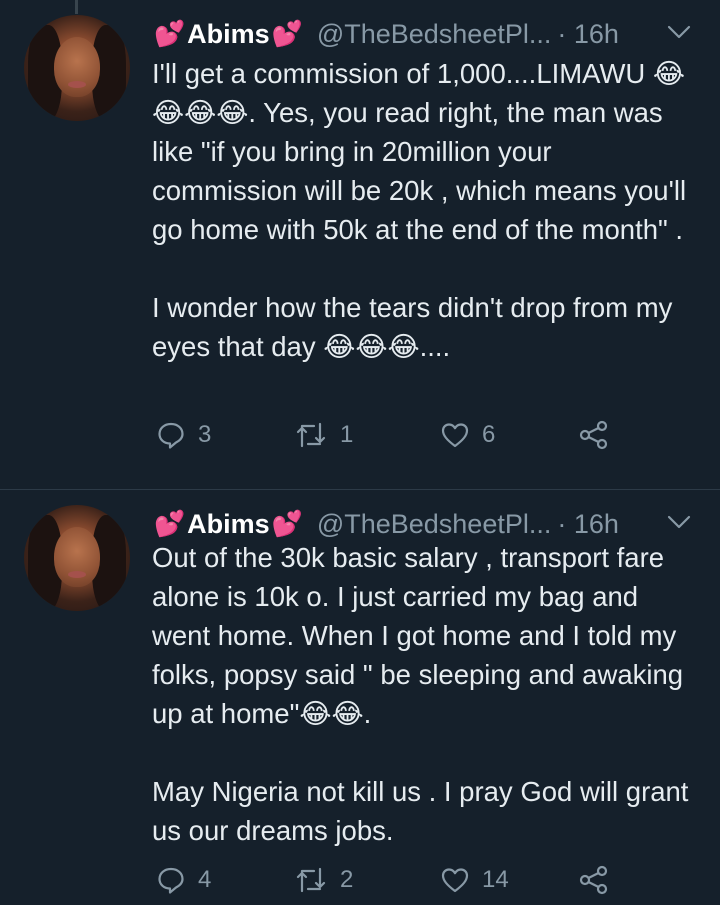 The height and width of the screenshot is (905, 720). I want to click on reply-button: 4, so click(183, 880).